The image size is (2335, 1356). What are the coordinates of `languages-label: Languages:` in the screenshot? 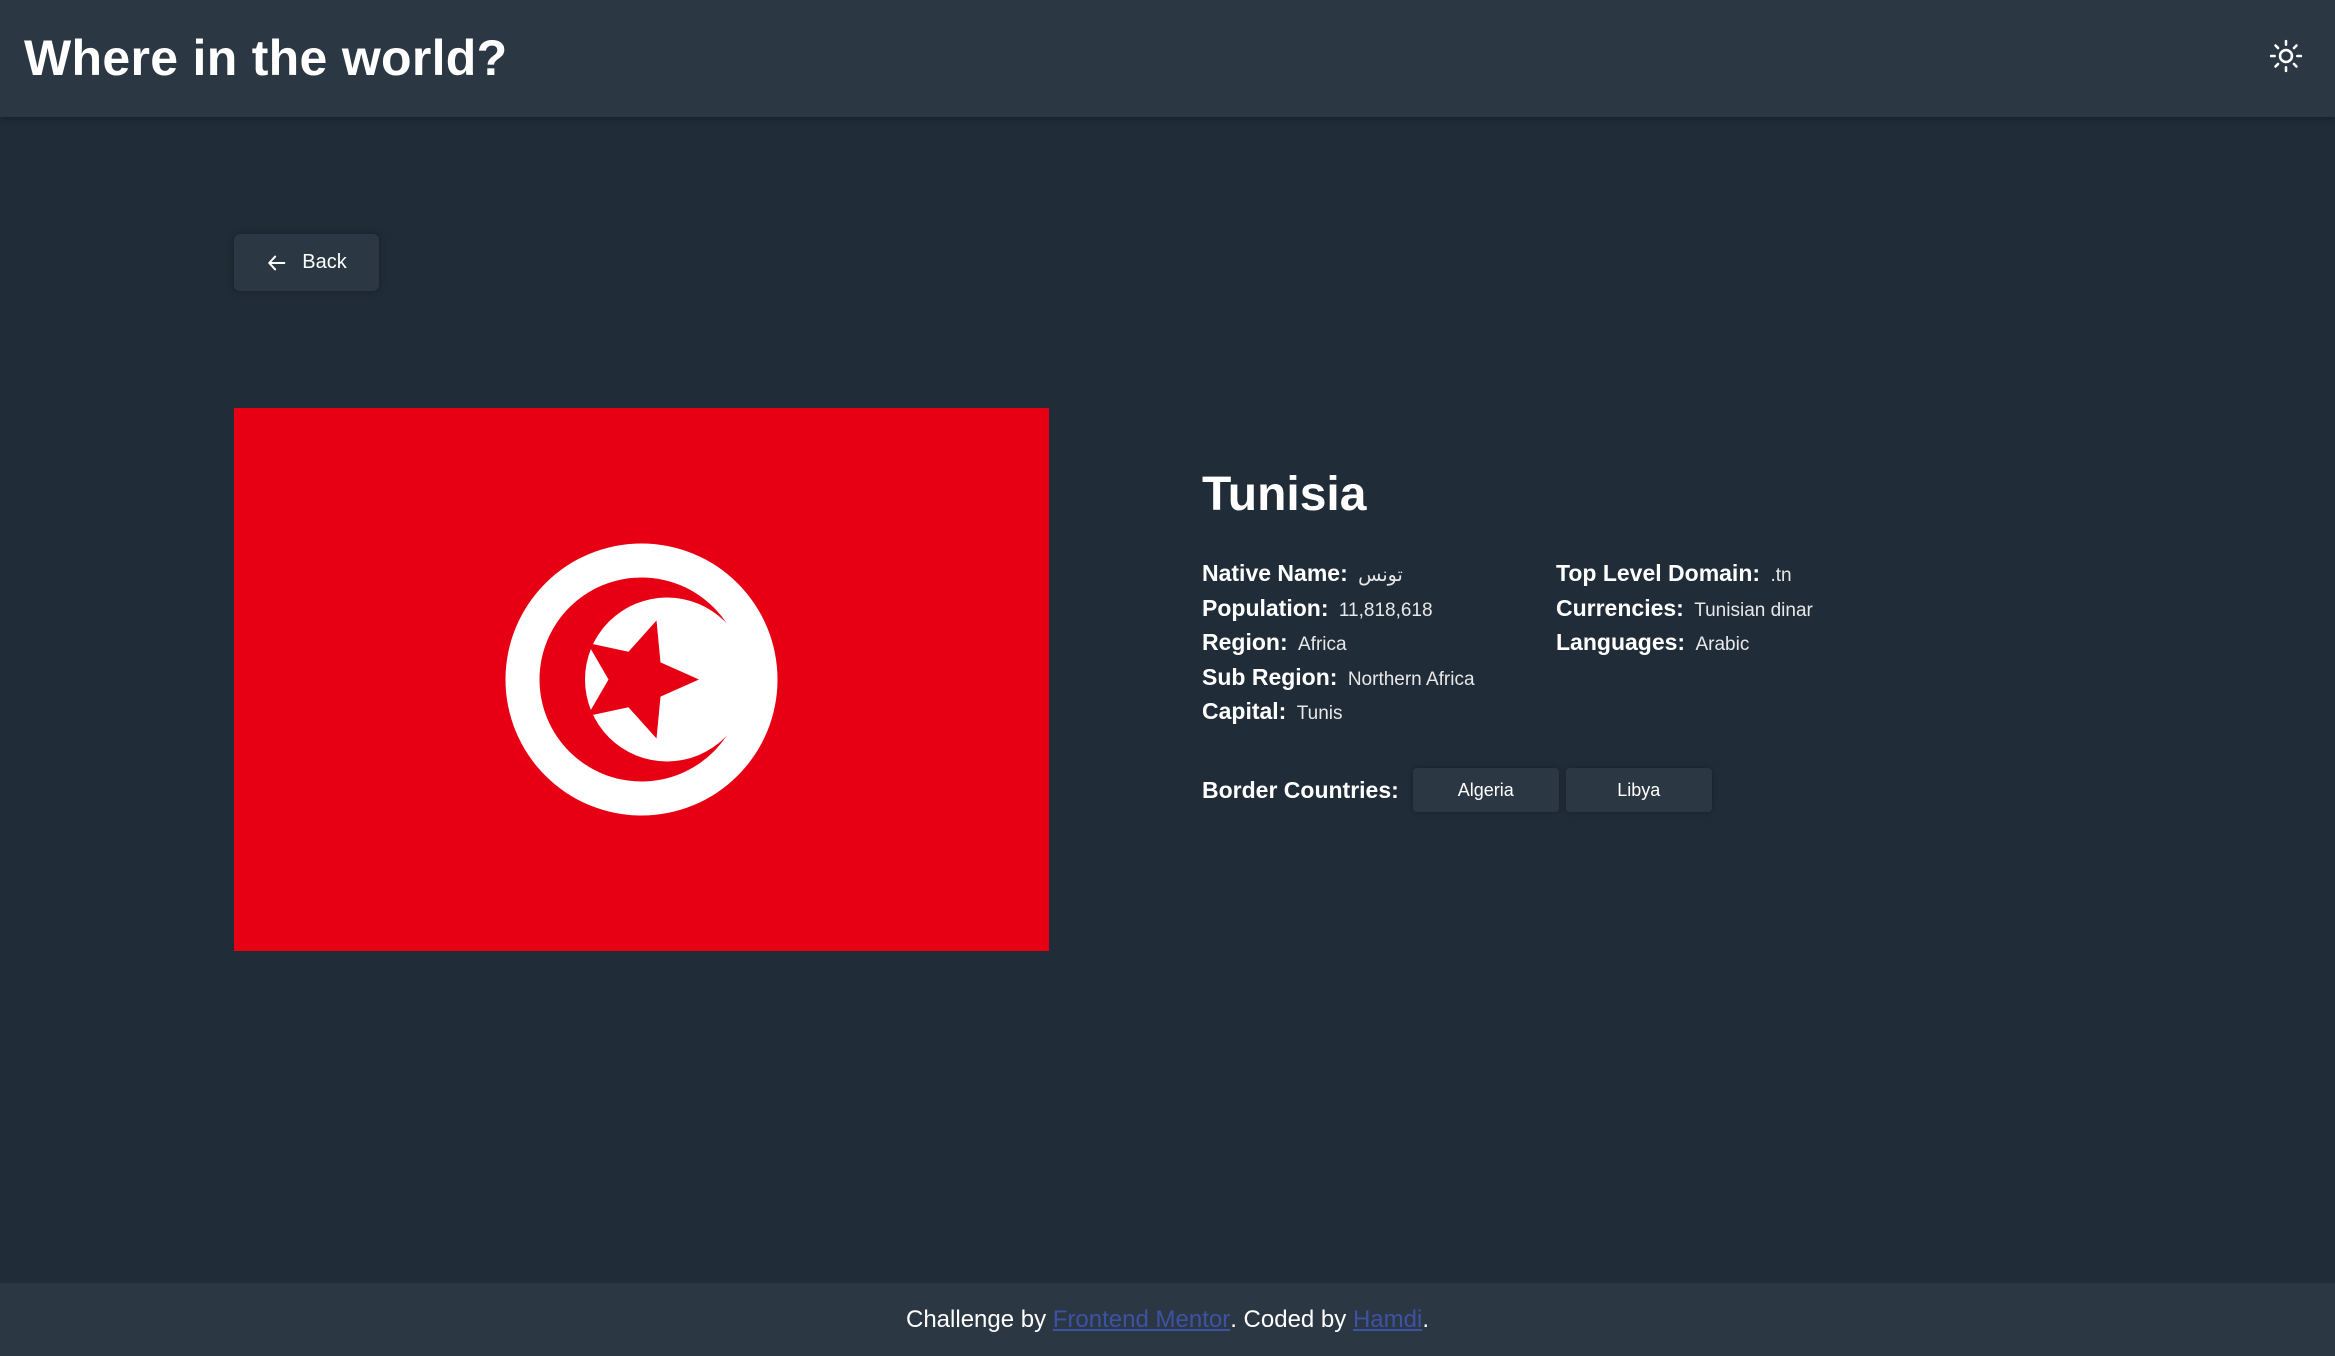 It's located at (1621, 642).